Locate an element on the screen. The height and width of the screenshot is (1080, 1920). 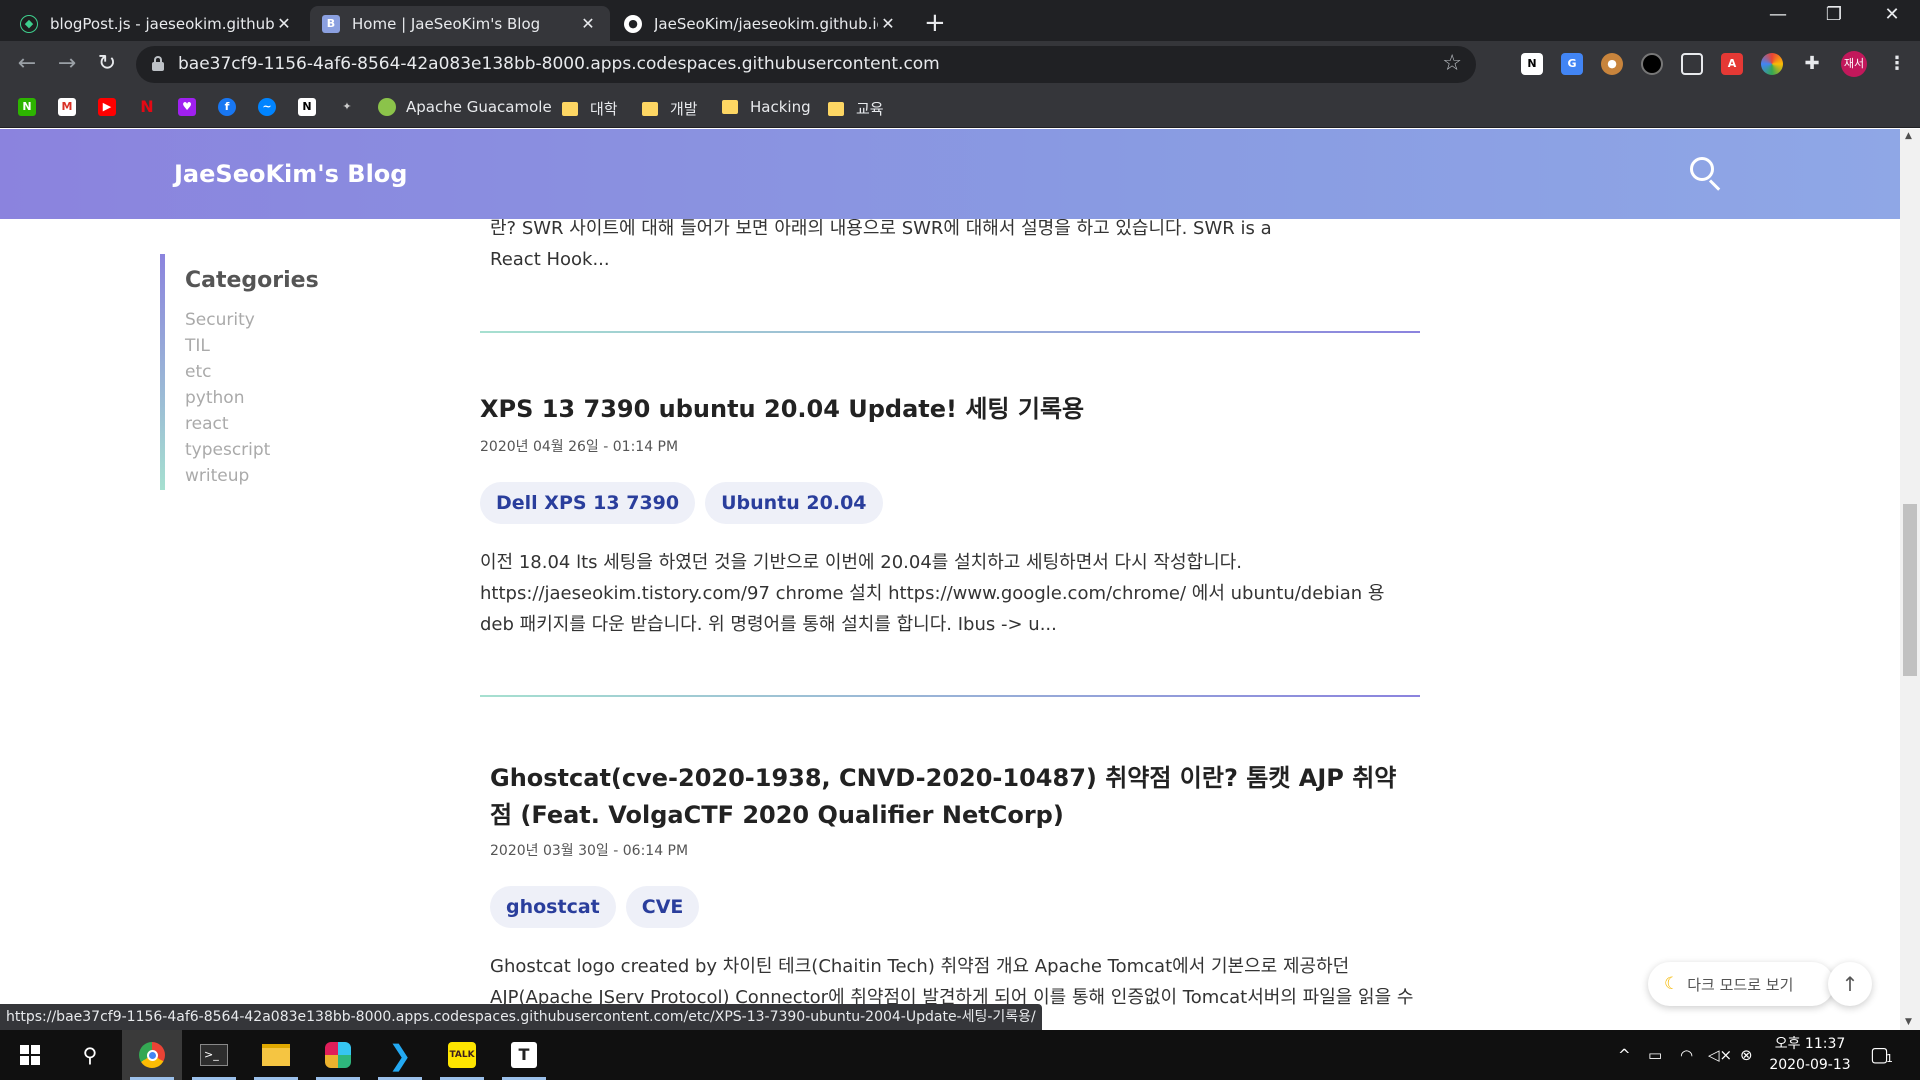
youtube-bookmark: ▶ is located at coordinates (112, 107).